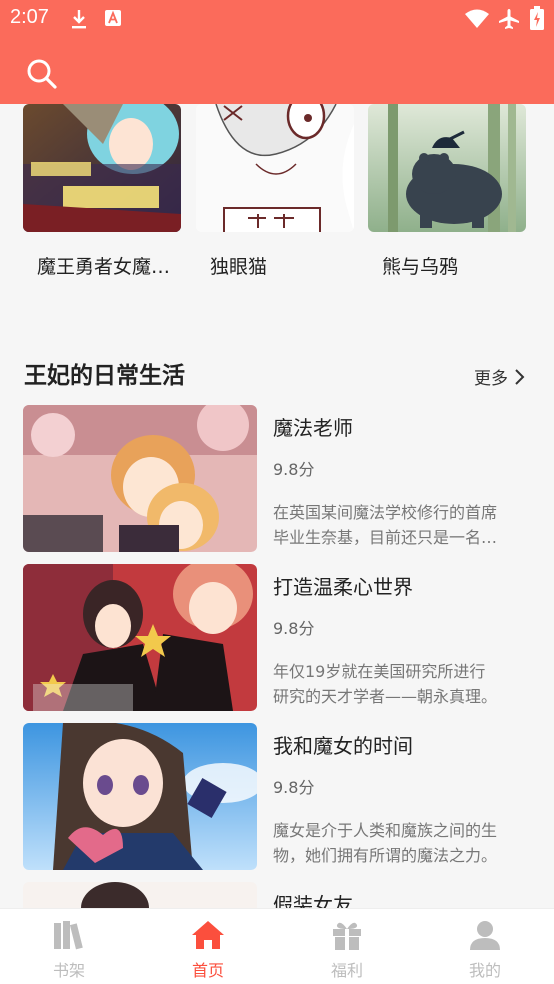 This screenshot has height=984, width=554. What do you see at coordinates (385, 525) in the screenshot?
I see `book-description: 在英国某间魔法学校修行的首席毕业生奈基，目前还只是一名十岁的少年。` at bounding box center [385, 525].